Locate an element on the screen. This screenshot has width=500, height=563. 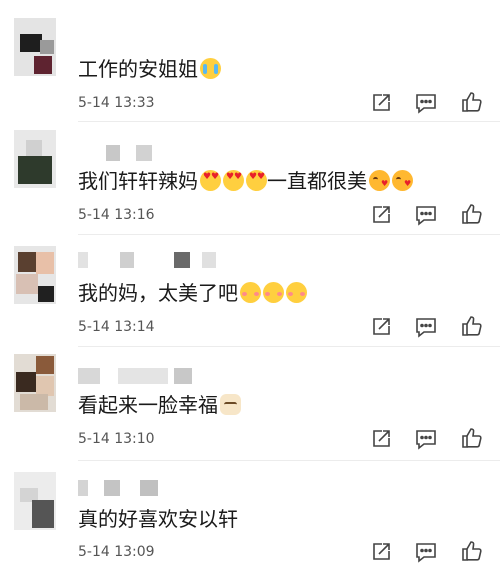
comment-timestamp: 5-14 13:10 is located at coordinates (116, 439).